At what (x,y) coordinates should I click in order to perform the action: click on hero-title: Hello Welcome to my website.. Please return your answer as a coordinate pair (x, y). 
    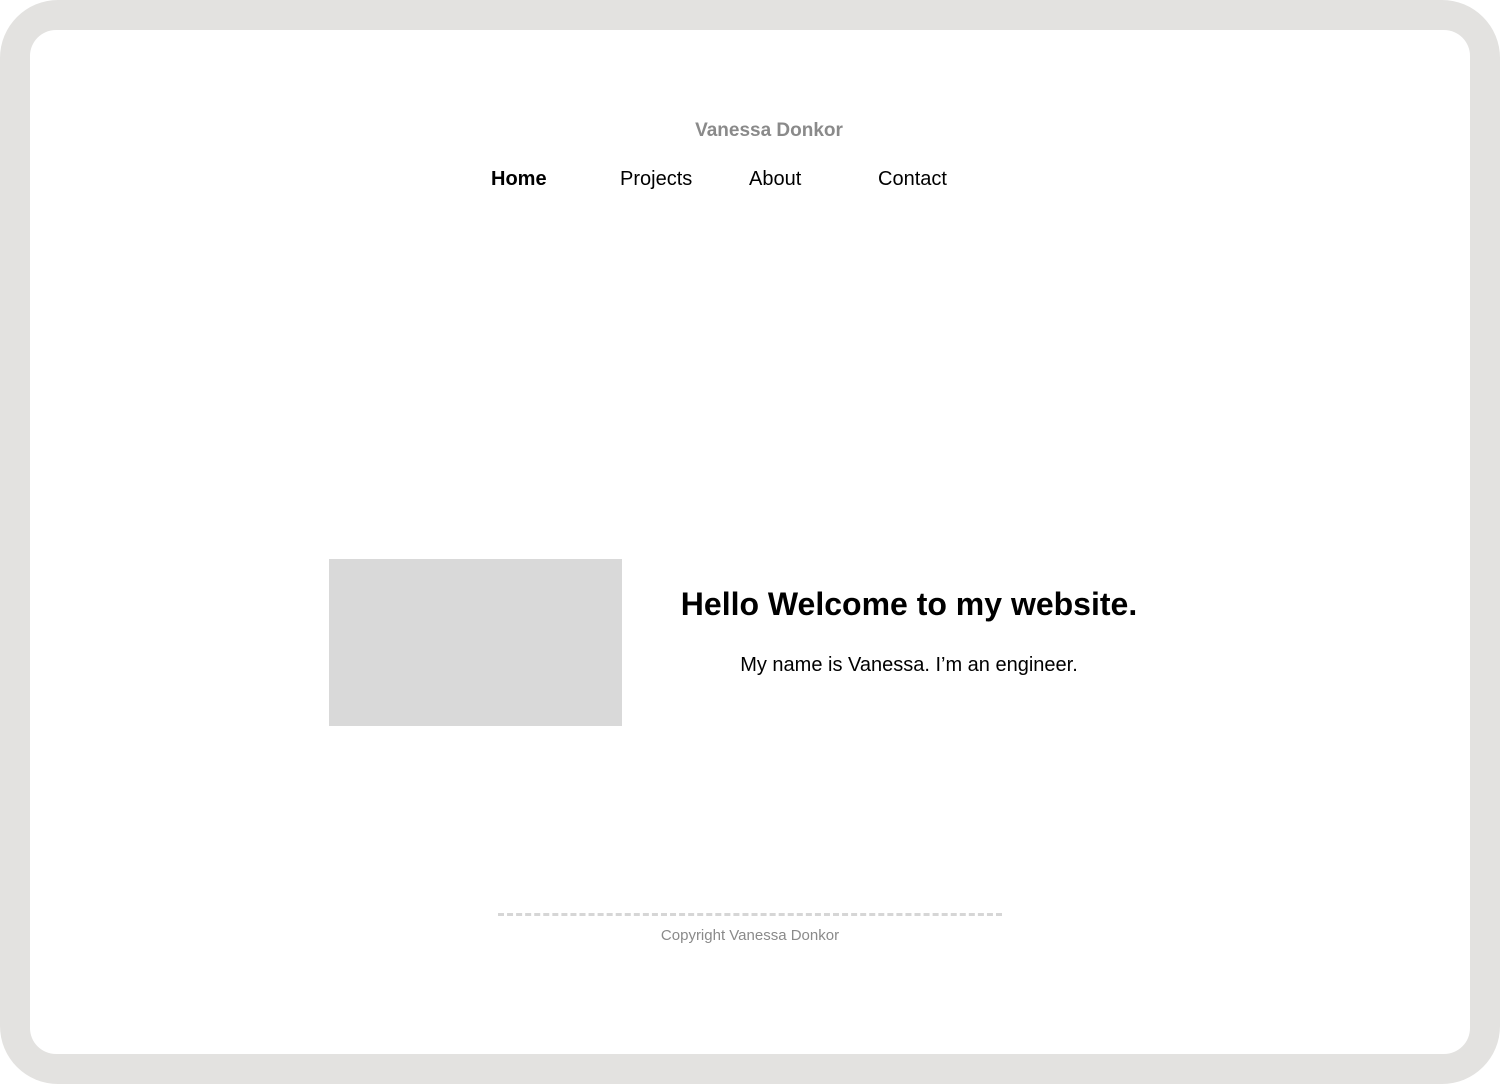
    Looking at the image, I should click on (909, 604).